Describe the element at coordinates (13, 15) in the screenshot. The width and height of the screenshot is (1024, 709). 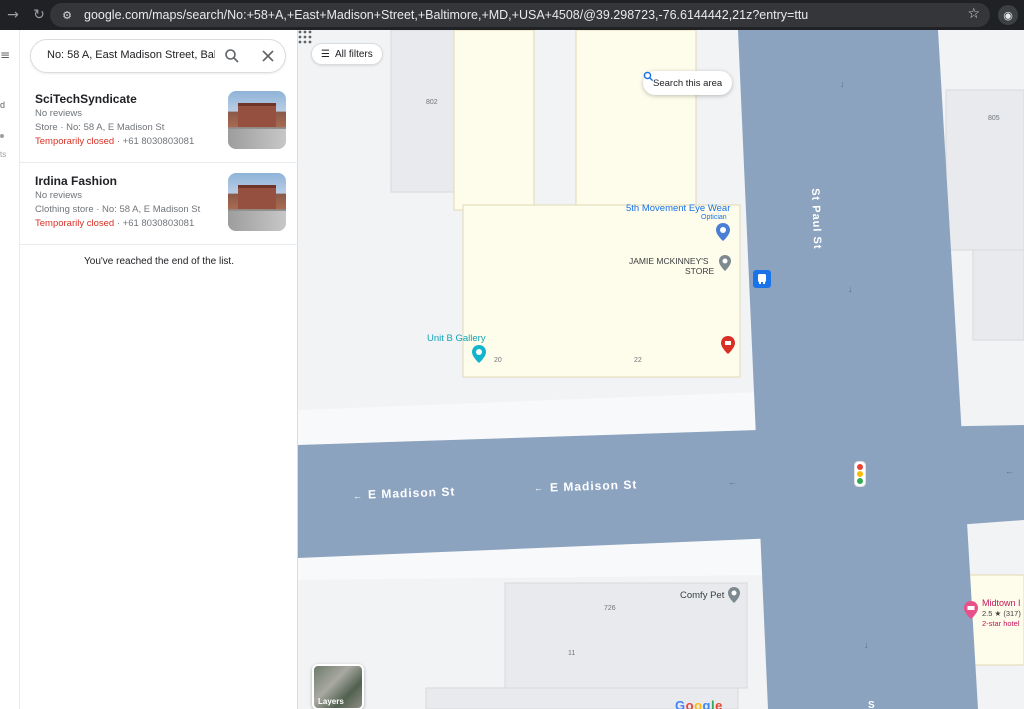
I see `forward-icon: →` at that location.